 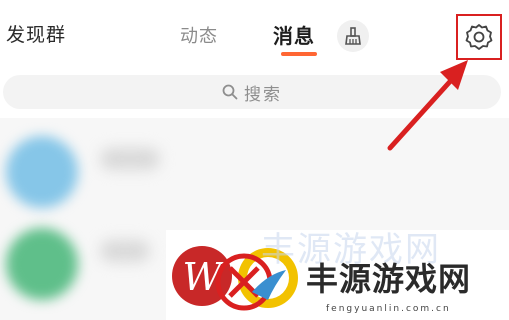 I want to click on watermark-url: fengyuanlin.com.cn, so click(x=388, y=309).